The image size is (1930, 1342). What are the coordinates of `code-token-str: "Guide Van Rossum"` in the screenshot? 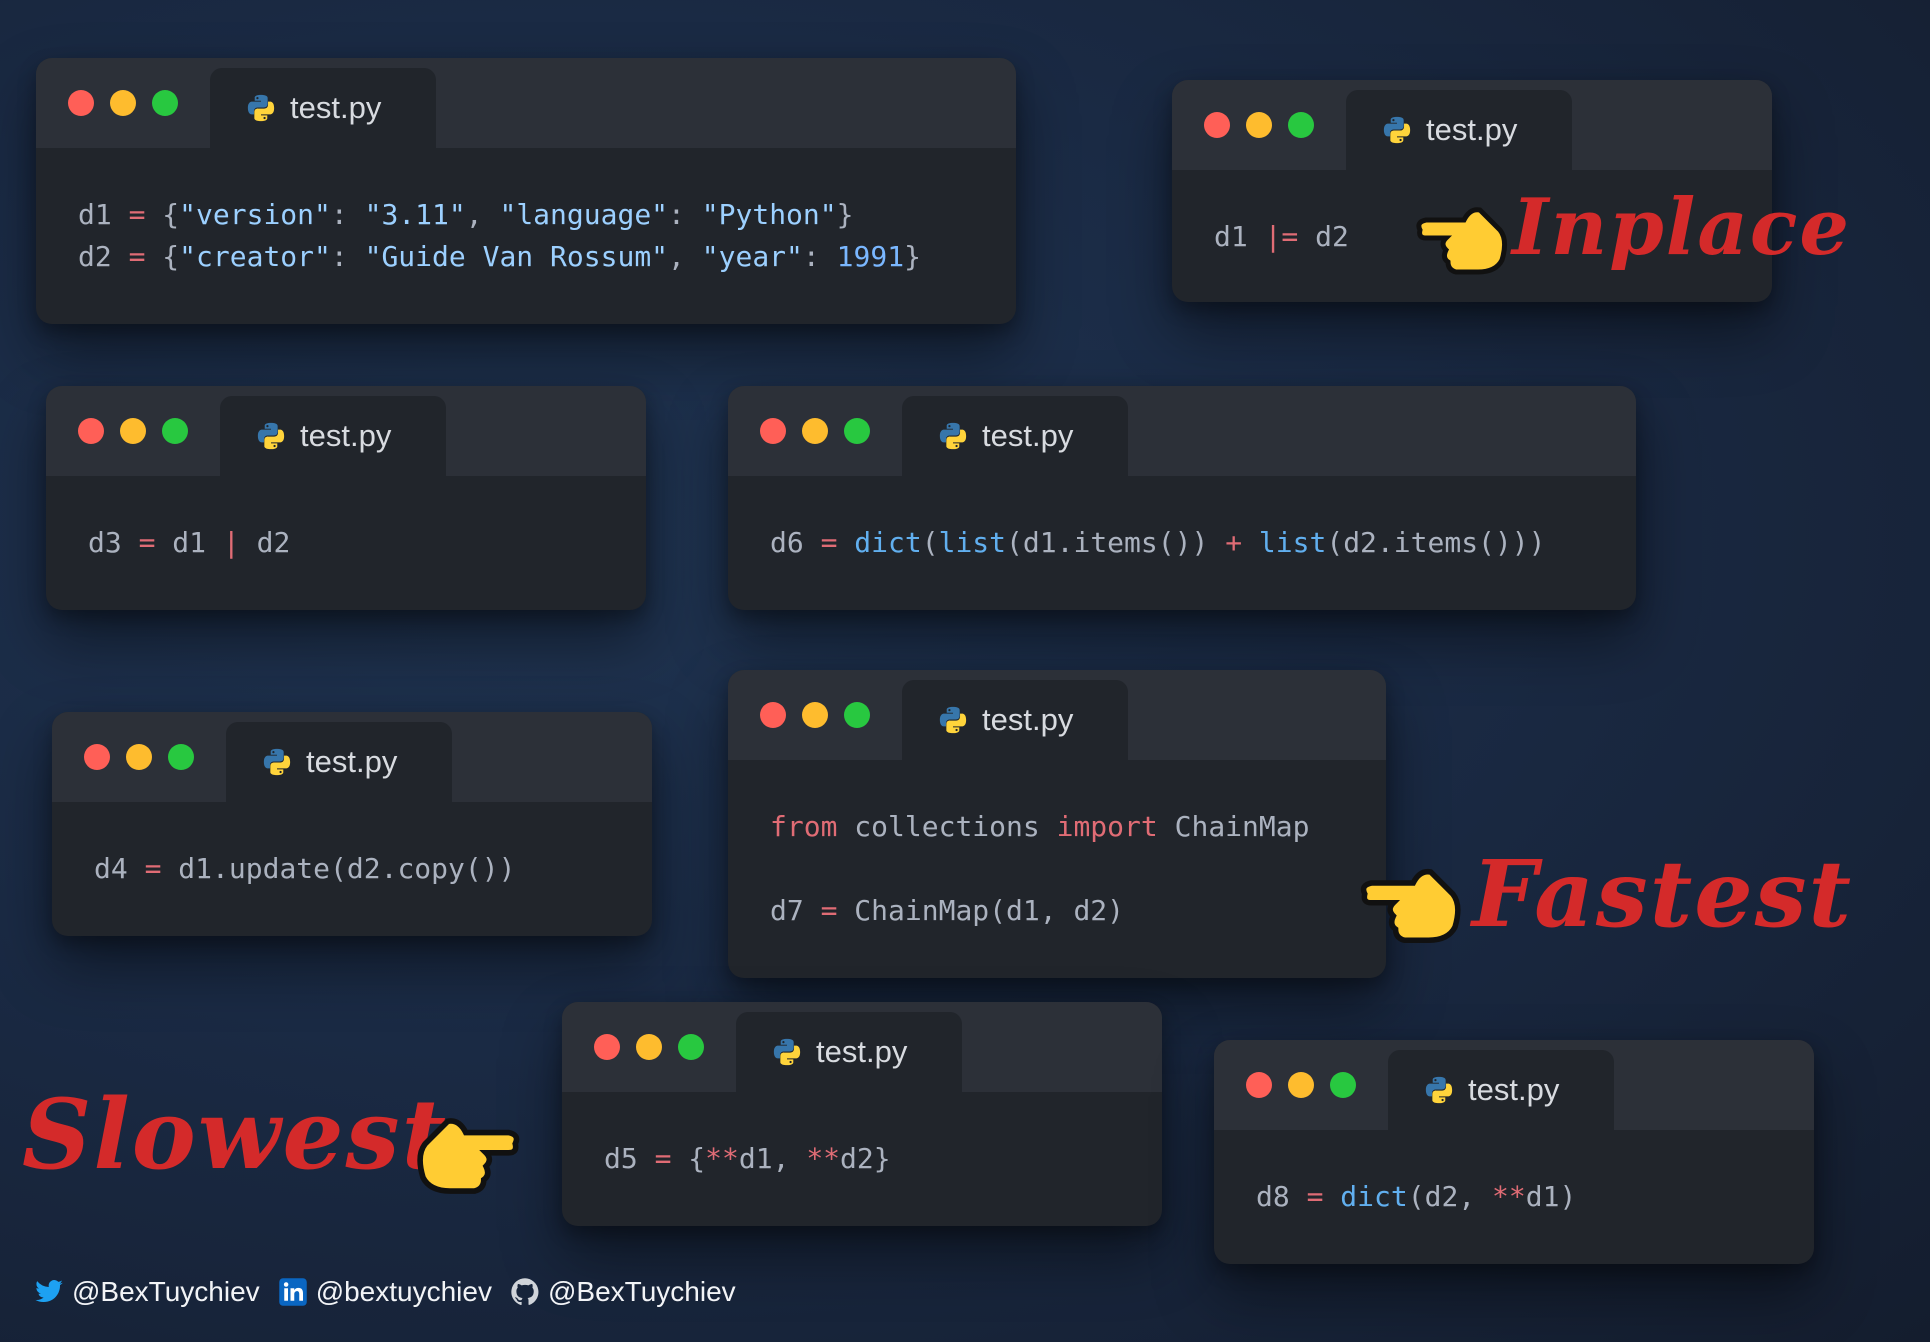 It's located at (516, 256).